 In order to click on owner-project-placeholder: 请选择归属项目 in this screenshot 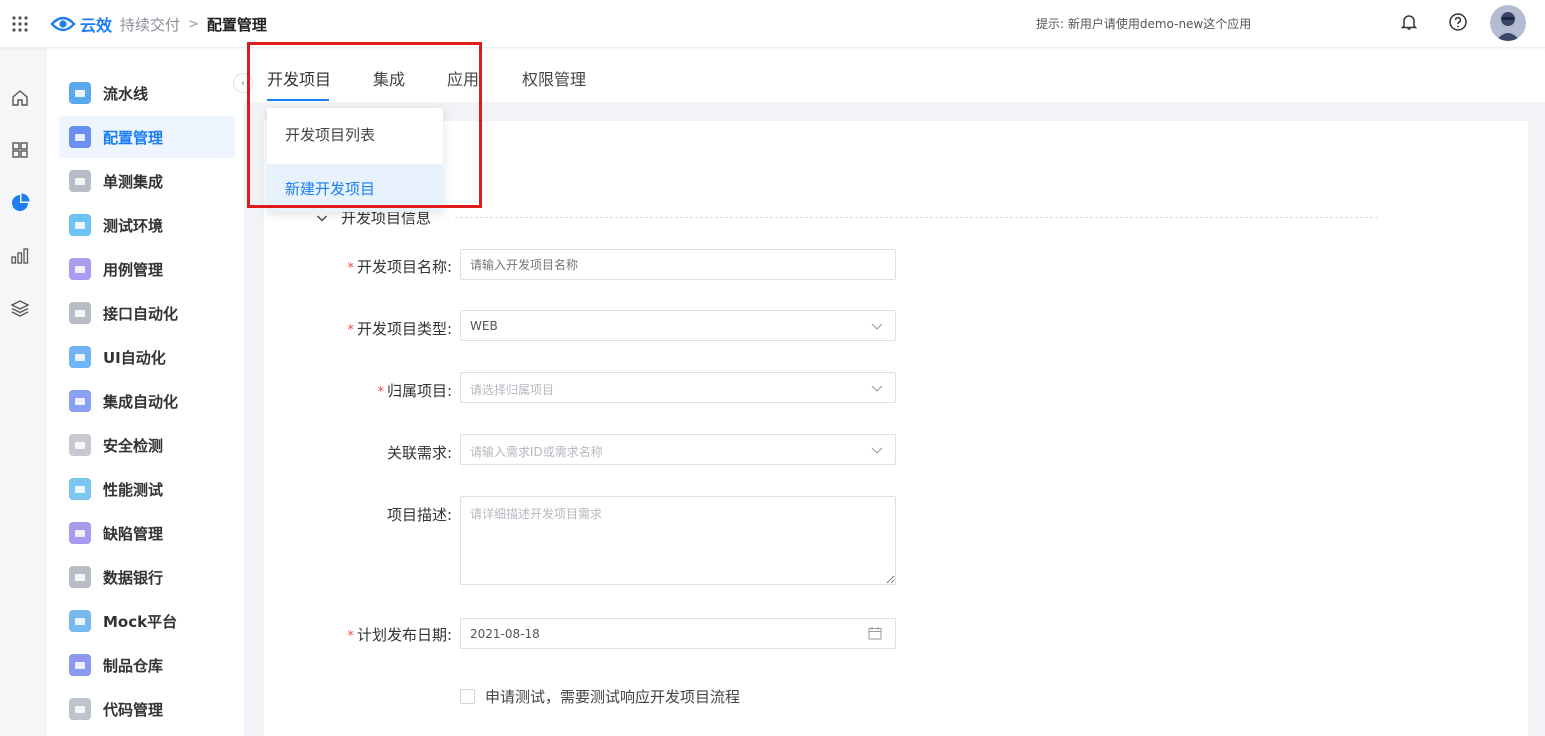, I will do `click(512, 390)`.